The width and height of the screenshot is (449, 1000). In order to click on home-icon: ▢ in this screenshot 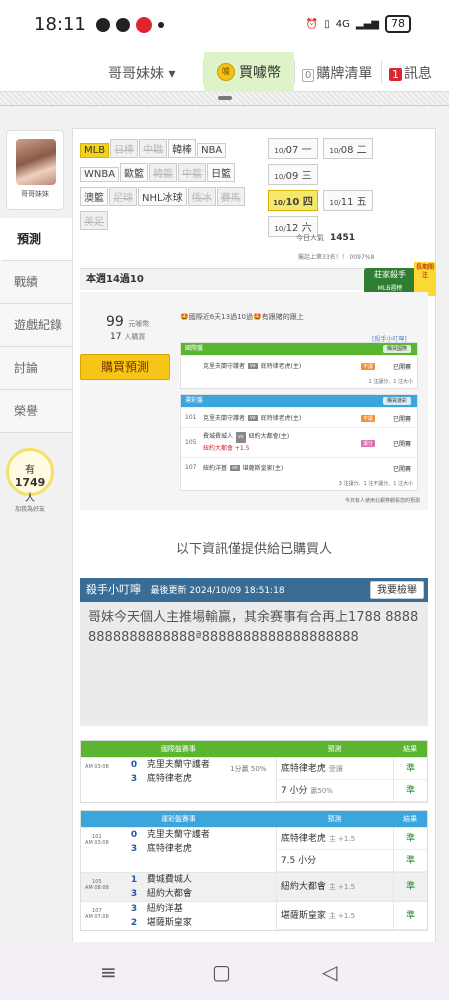, I will do `click(221, 972)`.